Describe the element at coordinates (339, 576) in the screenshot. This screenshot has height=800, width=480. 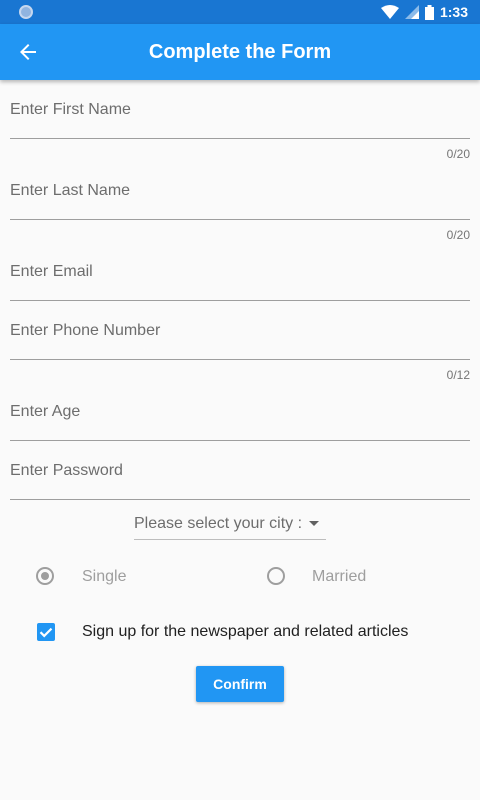
I see `radio-married-label: Married` at that location.